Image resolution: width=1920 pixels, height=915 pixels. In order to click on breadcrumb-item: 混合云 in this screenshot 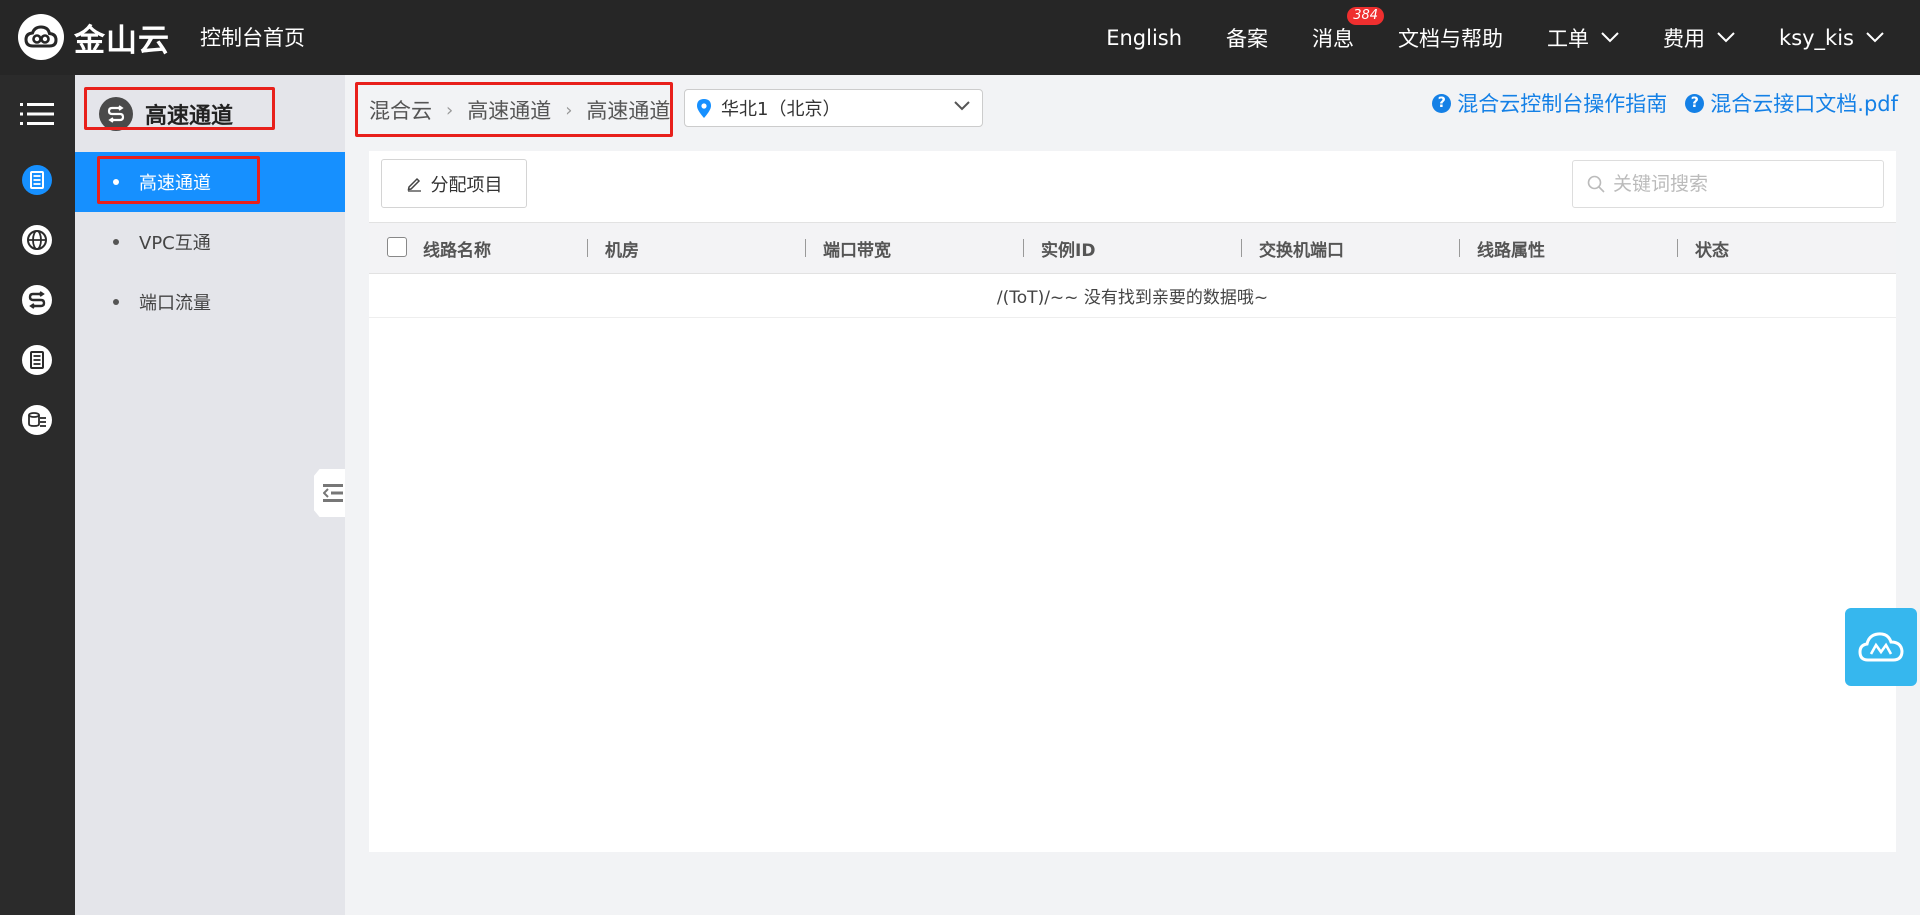, I will do `click(400, 110)`.